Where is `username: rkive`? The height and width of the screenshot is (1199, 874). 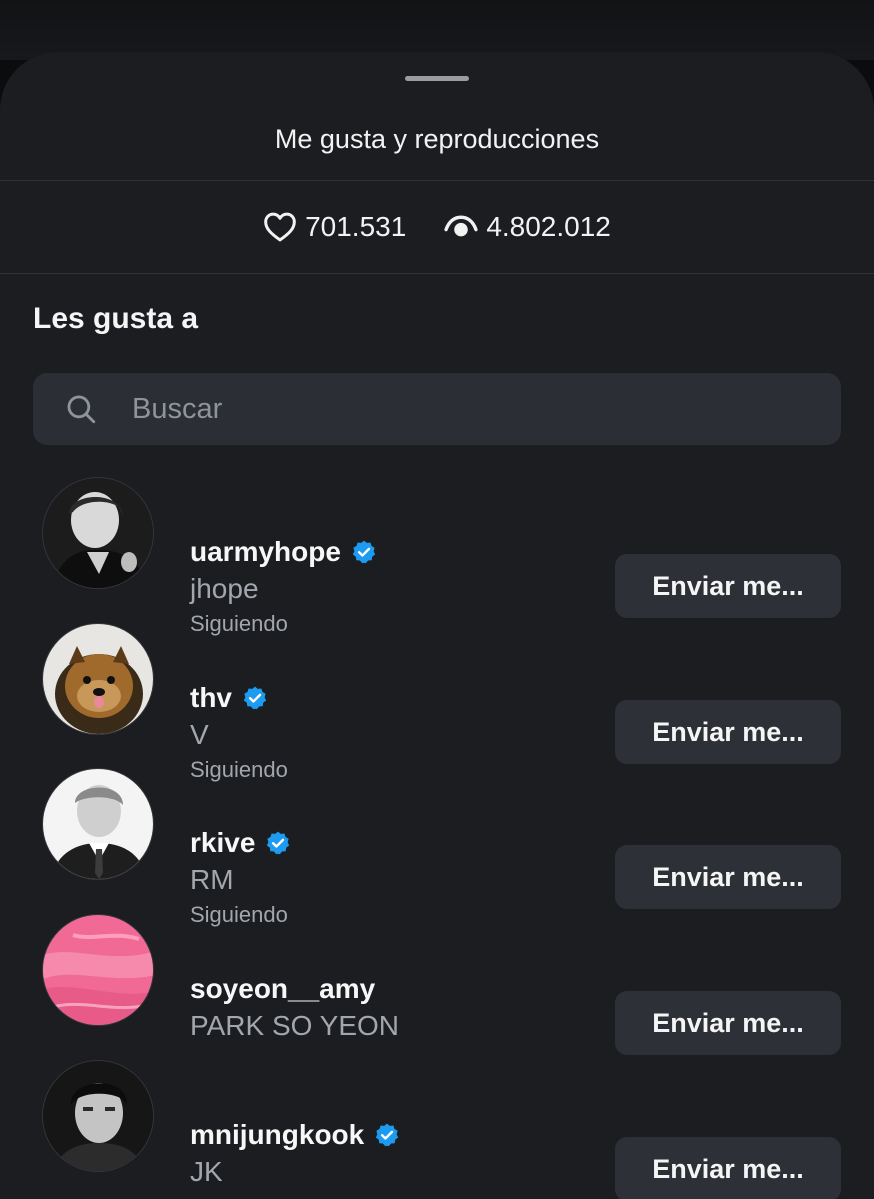 username: rkive is located at coordinates (240, 843).